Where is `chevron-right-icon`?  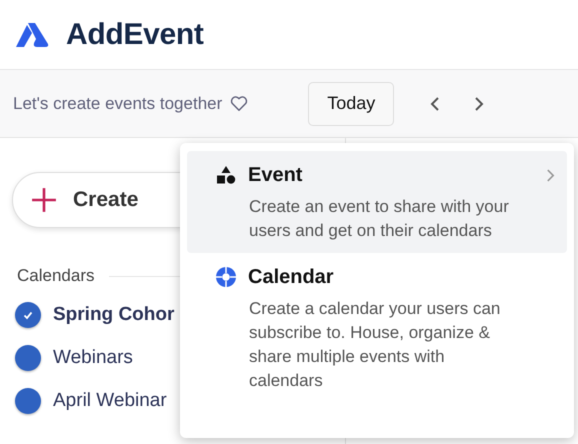 chevron-right-icon is located at coordinates (550, 175).